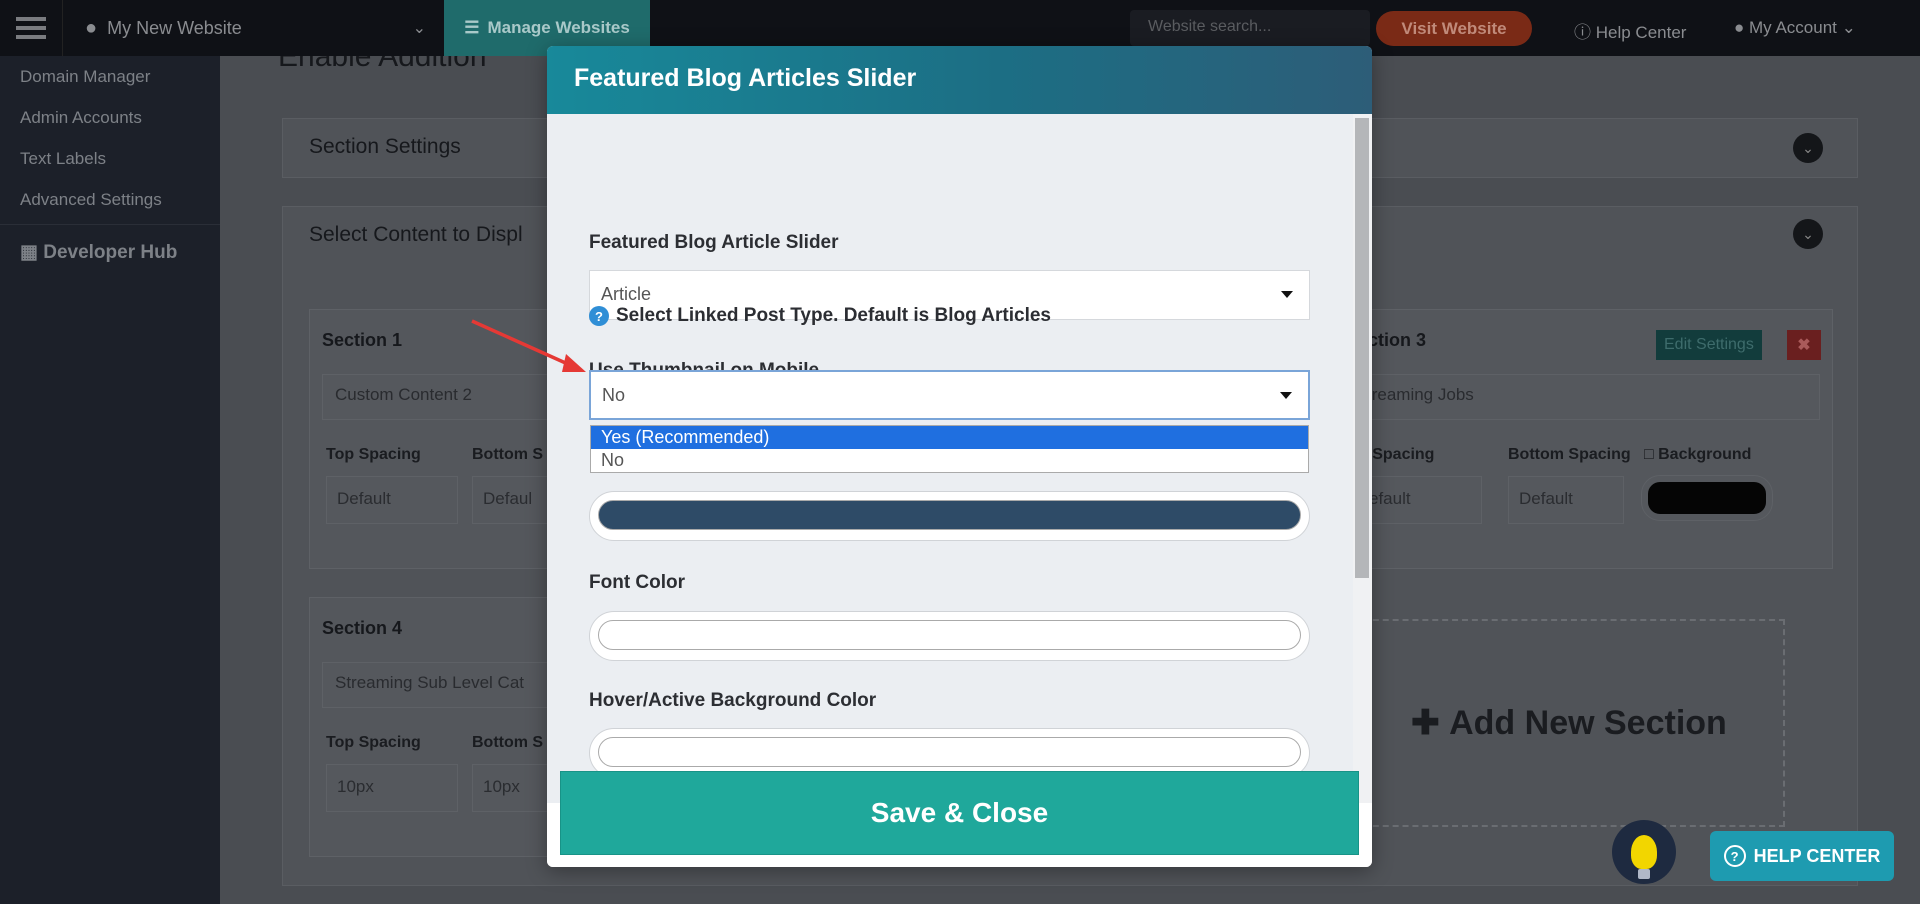 The height and width of the screenshot is (904, 1920). I want to click on sidebar-item-developer-hub: ▦ Developer Hub, so click(110, 253).